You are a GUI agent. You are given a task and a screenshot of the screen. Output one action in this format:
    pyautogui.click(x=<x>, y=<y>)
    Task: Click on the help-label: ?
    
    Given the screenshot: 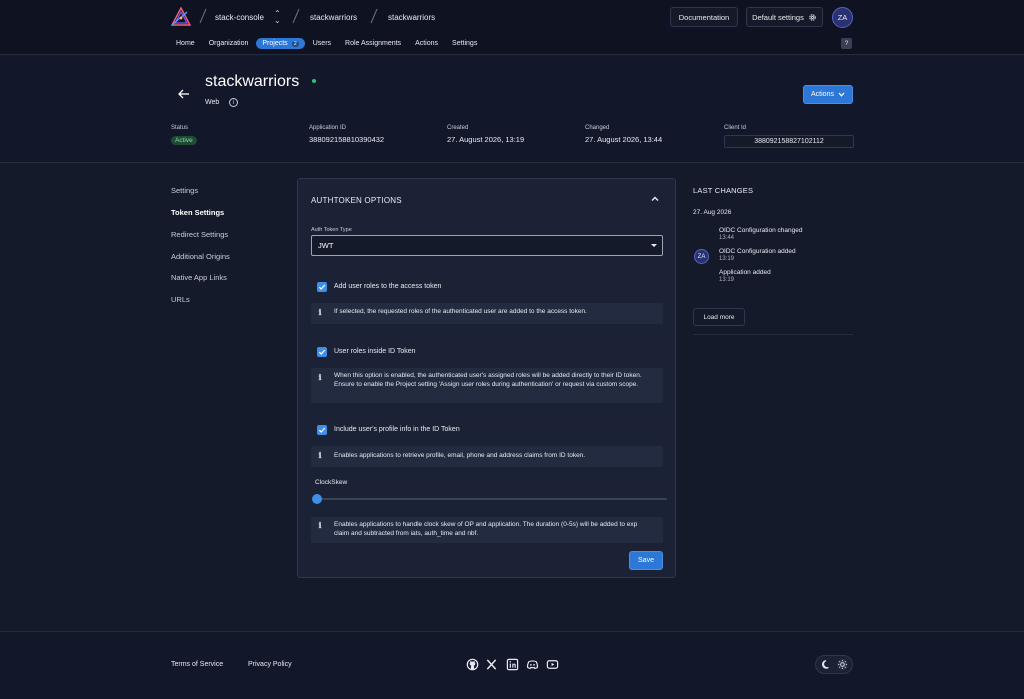 What is the action you would take?
    pyautogui.click(x=846, y=43)
    